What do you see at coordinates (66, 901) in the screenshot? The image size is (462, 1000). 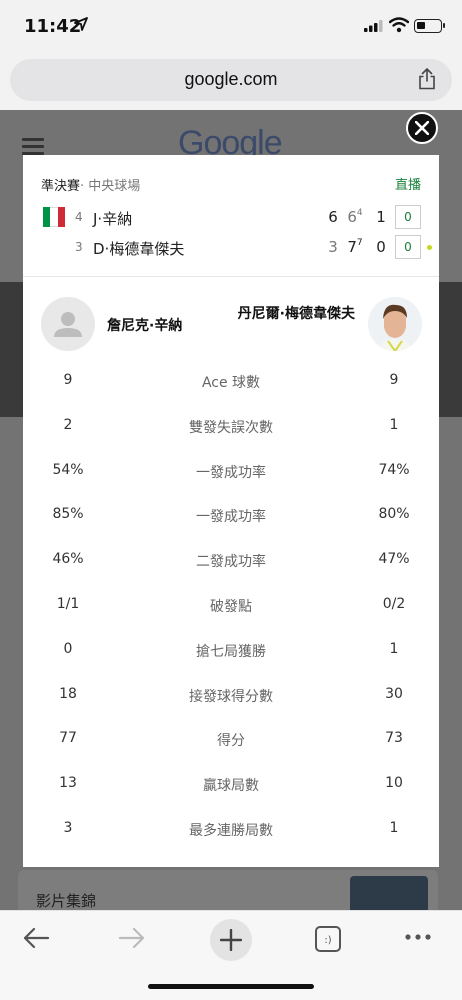 I see `video-highlights-title: 影片集錦` at bounding box center [66, 901].